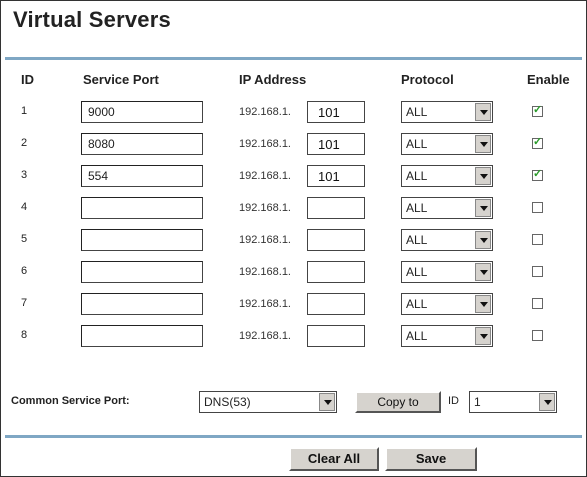  I want to click on copy-id-label: ID, so click(453, 401).